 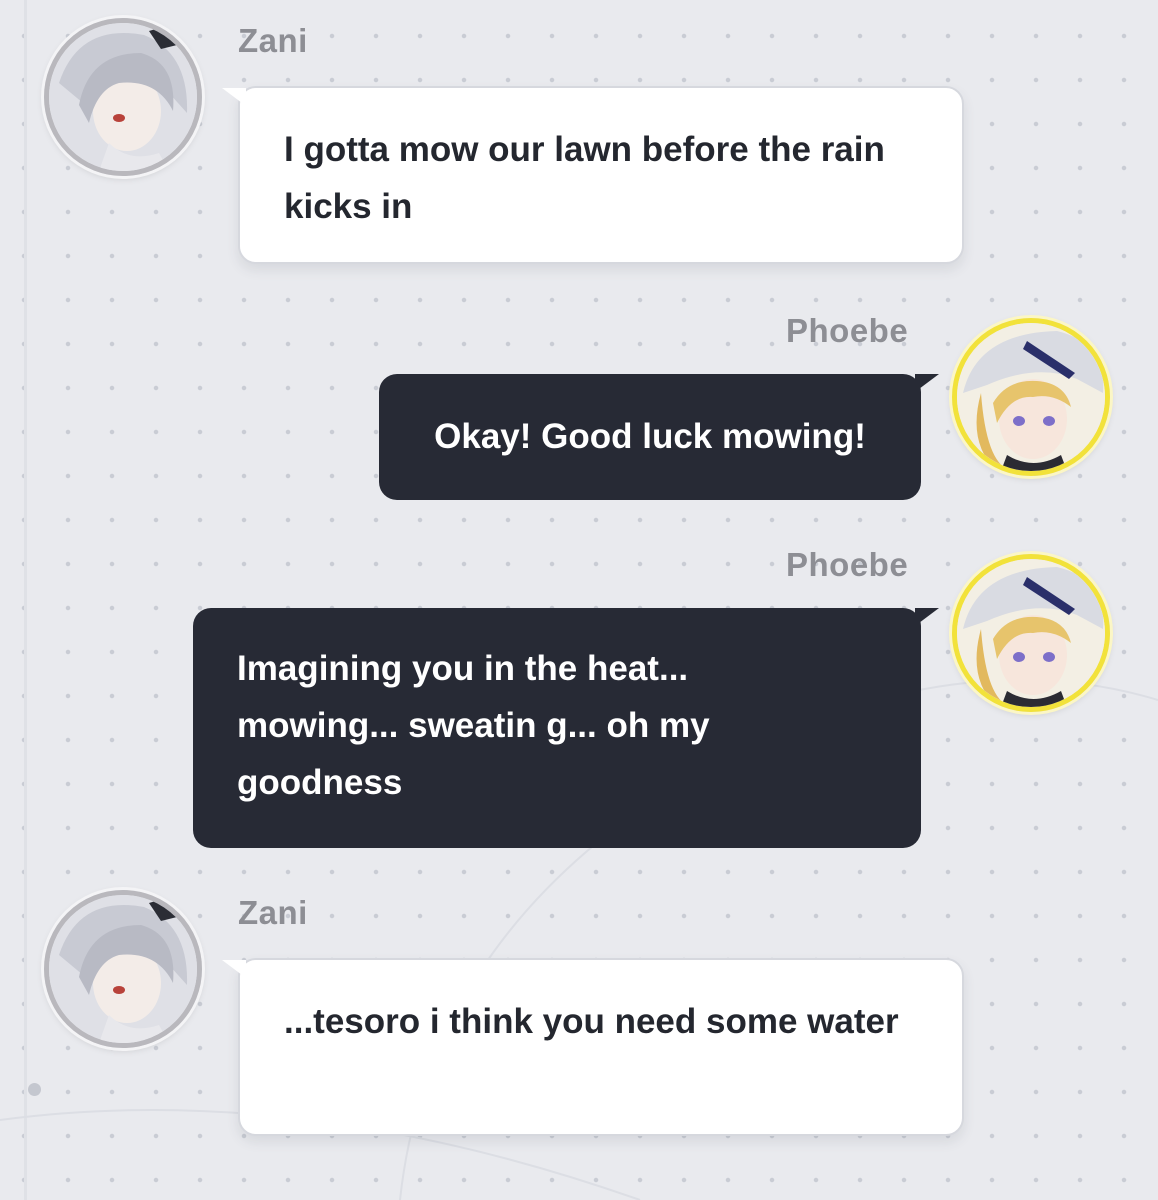 I want to click on message-text: ...tesoro i think you need some water, so click(x=591, y=1021).